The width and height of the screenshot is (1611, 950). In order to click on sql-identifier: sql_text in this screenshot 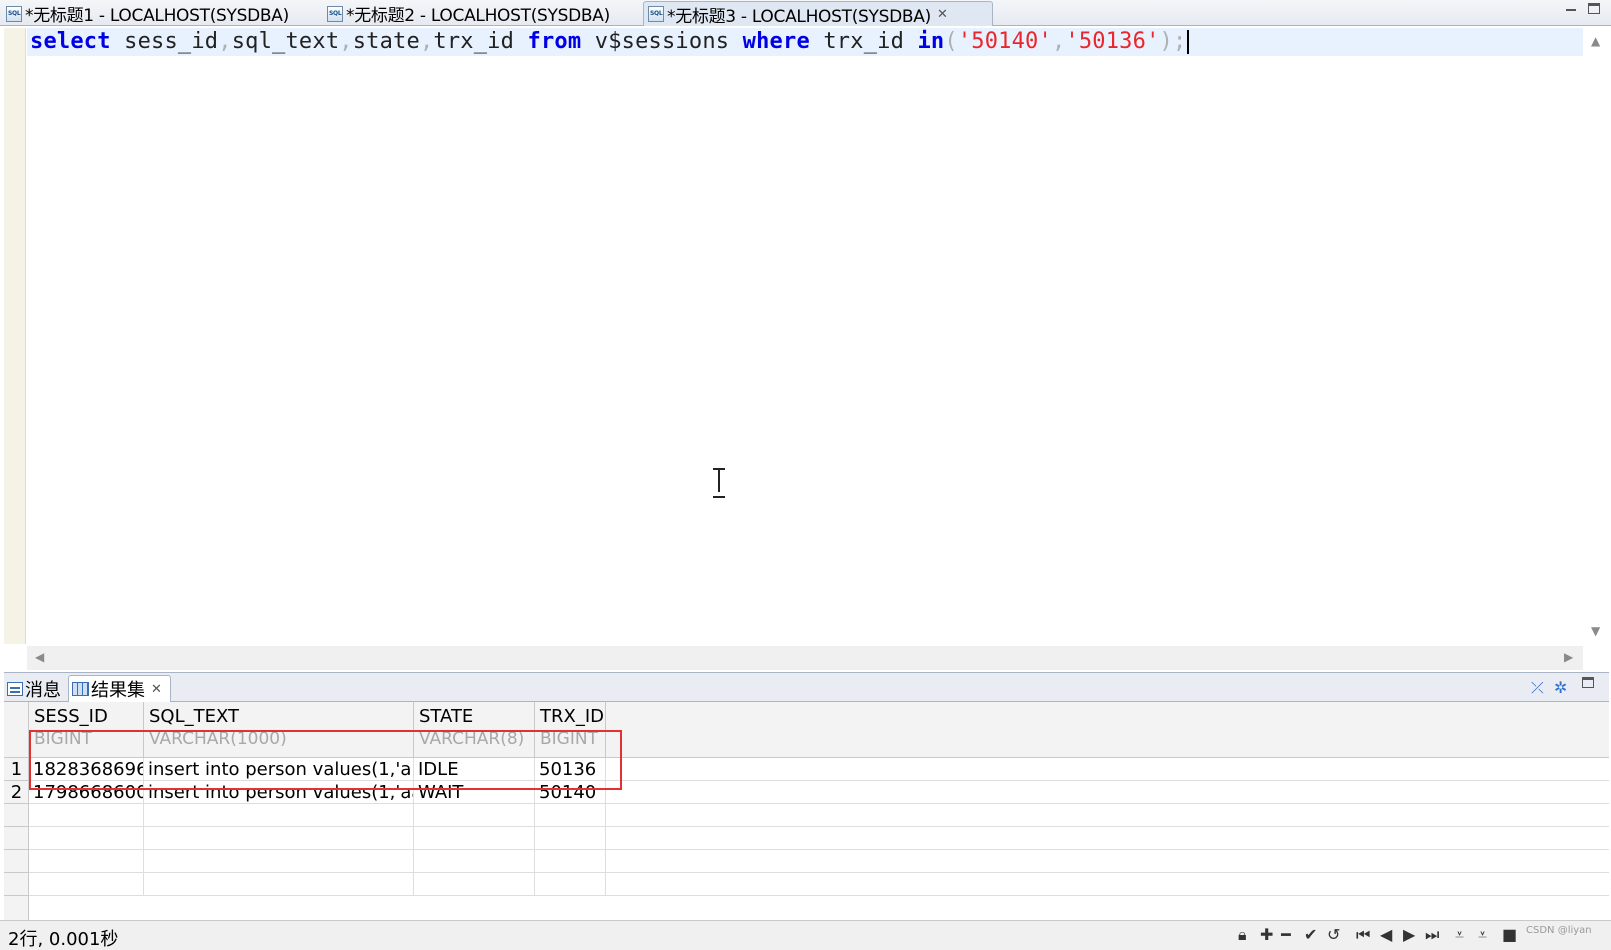, I will do `click(285, 41)`.